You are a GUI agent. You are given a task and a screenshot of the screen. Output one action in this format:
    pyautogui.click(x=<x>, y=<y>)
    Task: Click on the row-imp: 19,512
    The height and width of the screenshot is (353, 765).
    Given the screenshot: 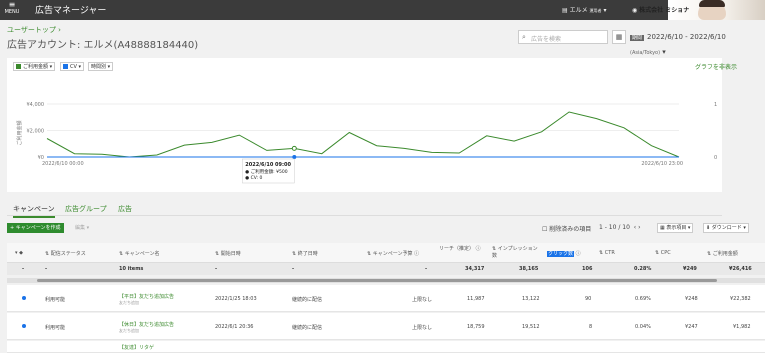 What is the action you would take?
    pyautogui.click(x=531, y=327)
    